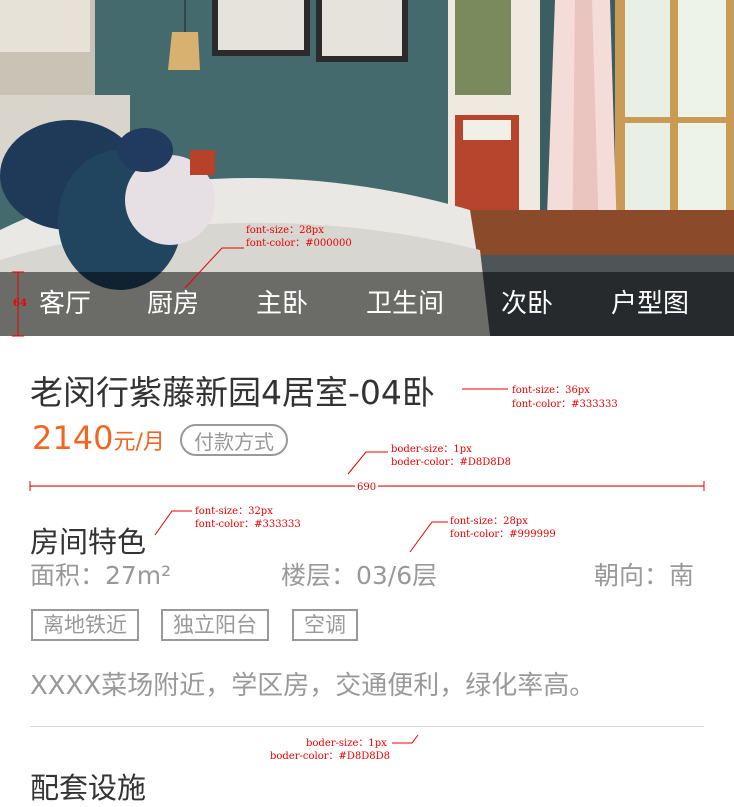  I want to click on annotation-title-font-color: font-color：#333333, so click(565, 404).